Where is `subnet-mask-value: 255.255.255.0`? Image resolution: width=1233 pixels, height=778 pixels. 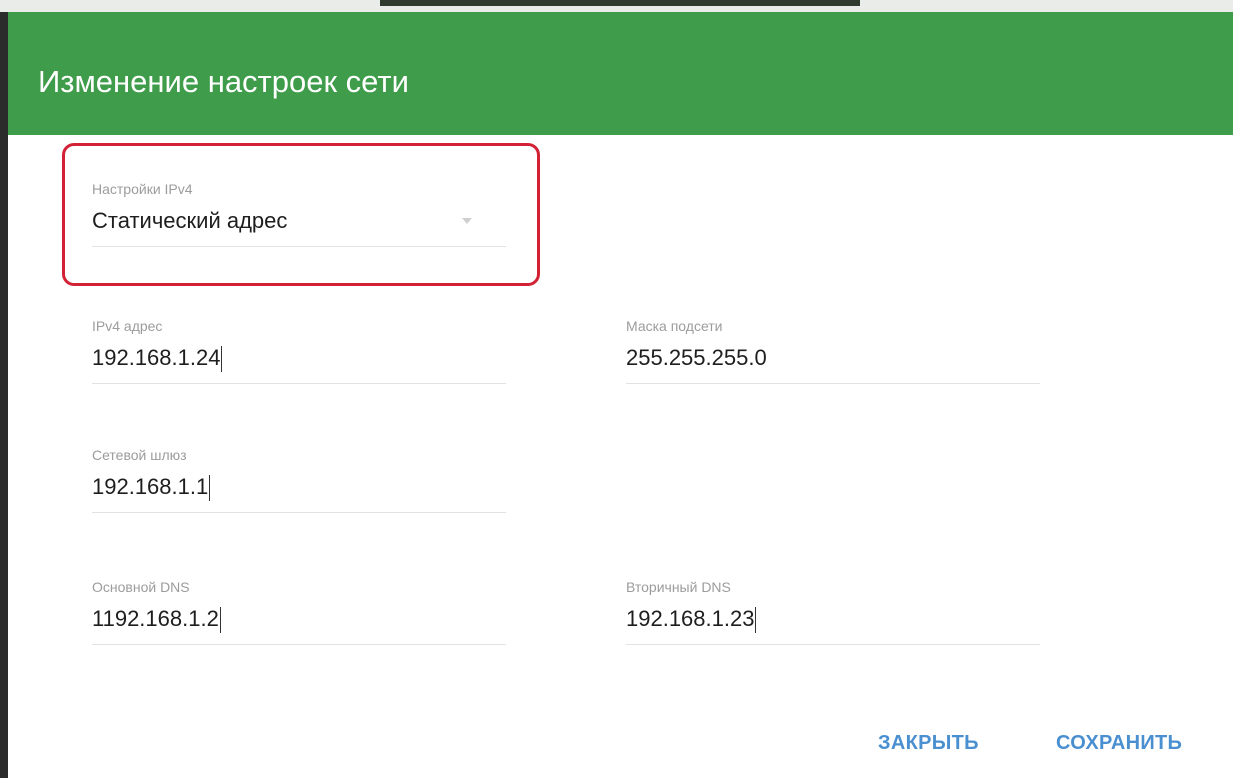
subnet-mask-value: 255.255.255.0 is located at coordinates (696, 357).